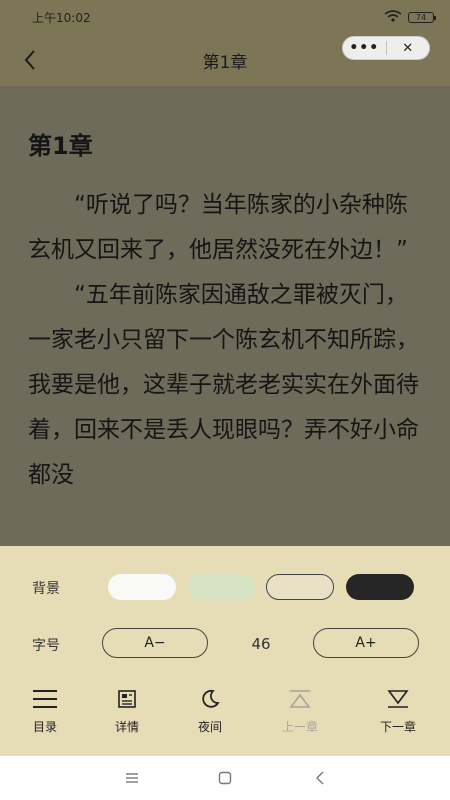  What do you see at coordinates (61, 17) in the screenshot?
I see `status-time: 上午10:02` at bounding box center [61, 17].